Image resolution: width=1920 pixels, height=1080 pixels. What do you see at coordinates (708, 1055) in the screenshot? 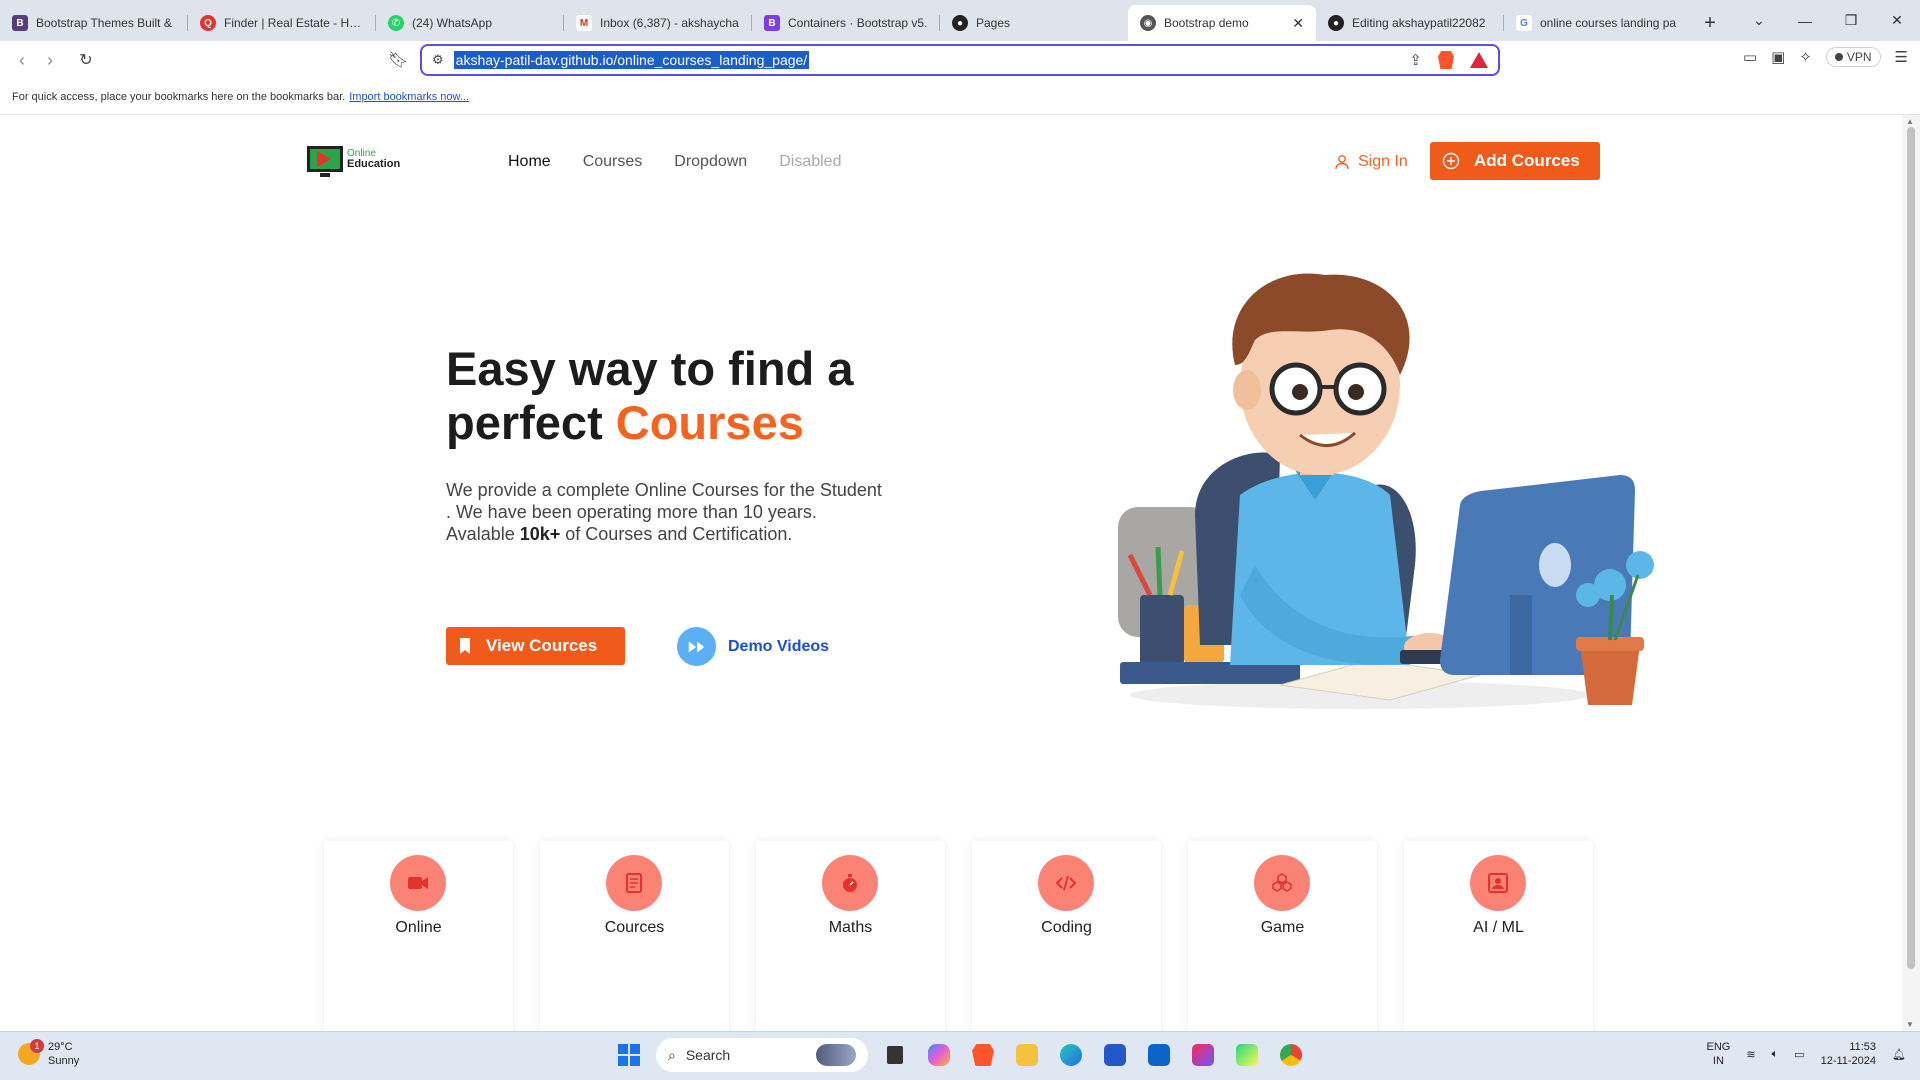
I see `search-placeholder: Search` at bounding box center [708, 1055].